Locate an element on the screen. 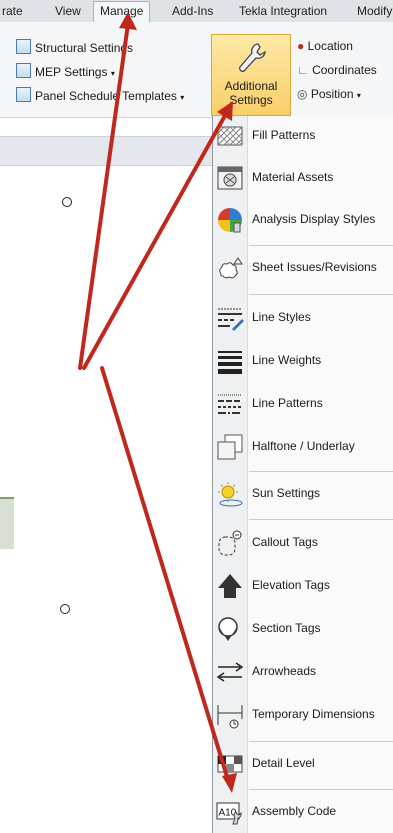  menu-item-label: Halftone / Underlay is located at coordinates (303, 446).